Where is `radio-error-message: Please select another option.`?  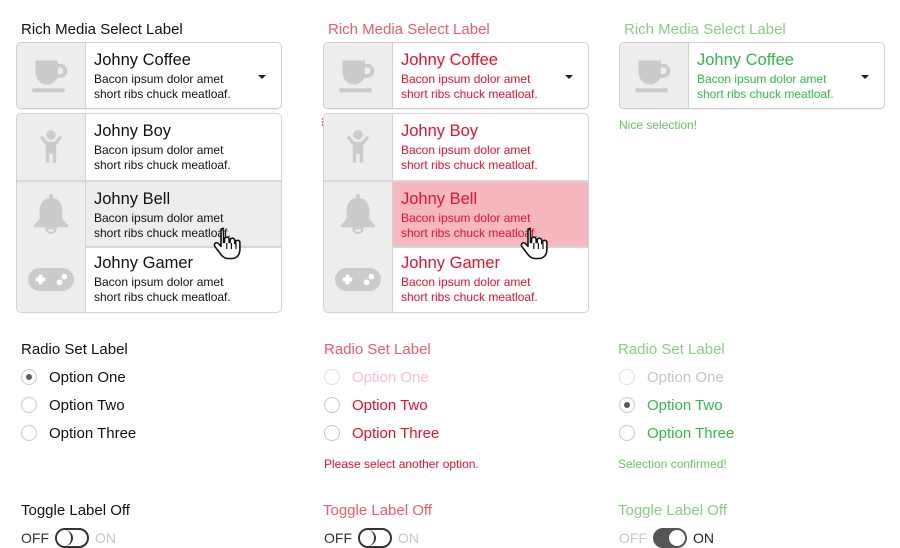 radio-error-message: Please select another option. is located at coordinates (401, 464).